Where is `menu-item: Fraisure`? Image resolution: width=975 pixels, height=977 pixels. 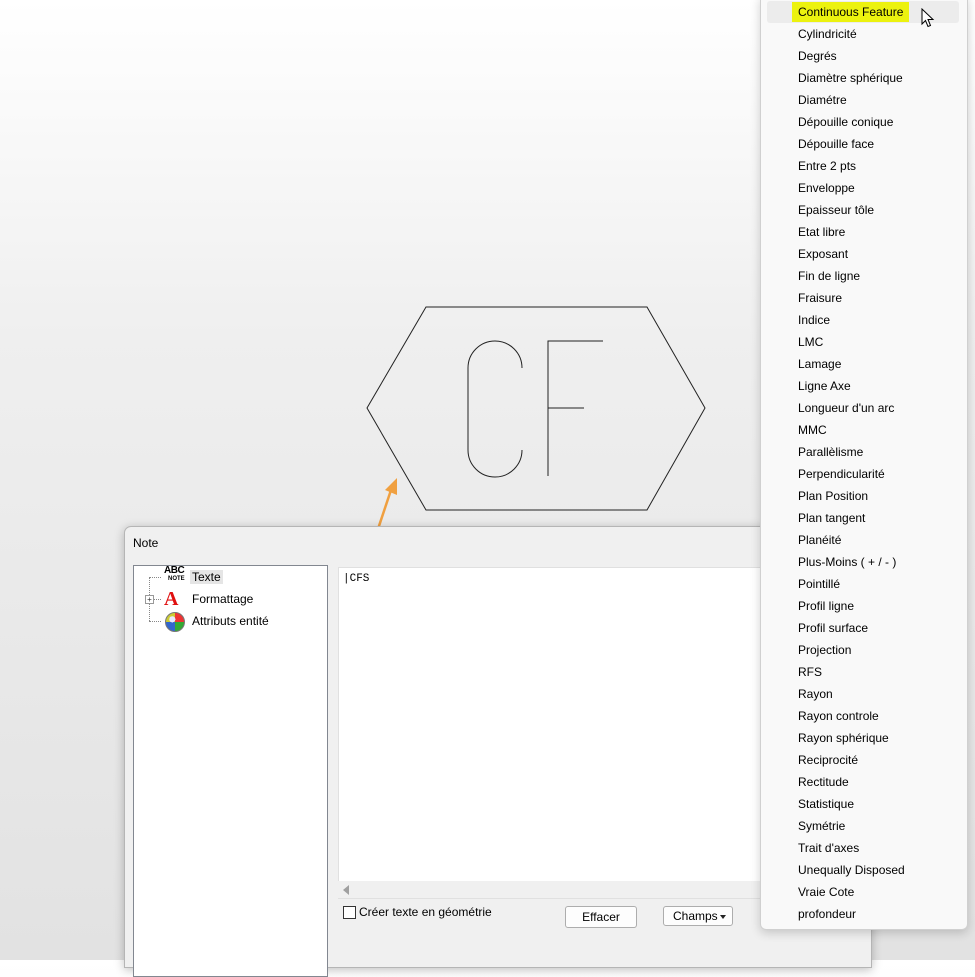 menu-item: Fraisure is located at coordinates (863, 298).